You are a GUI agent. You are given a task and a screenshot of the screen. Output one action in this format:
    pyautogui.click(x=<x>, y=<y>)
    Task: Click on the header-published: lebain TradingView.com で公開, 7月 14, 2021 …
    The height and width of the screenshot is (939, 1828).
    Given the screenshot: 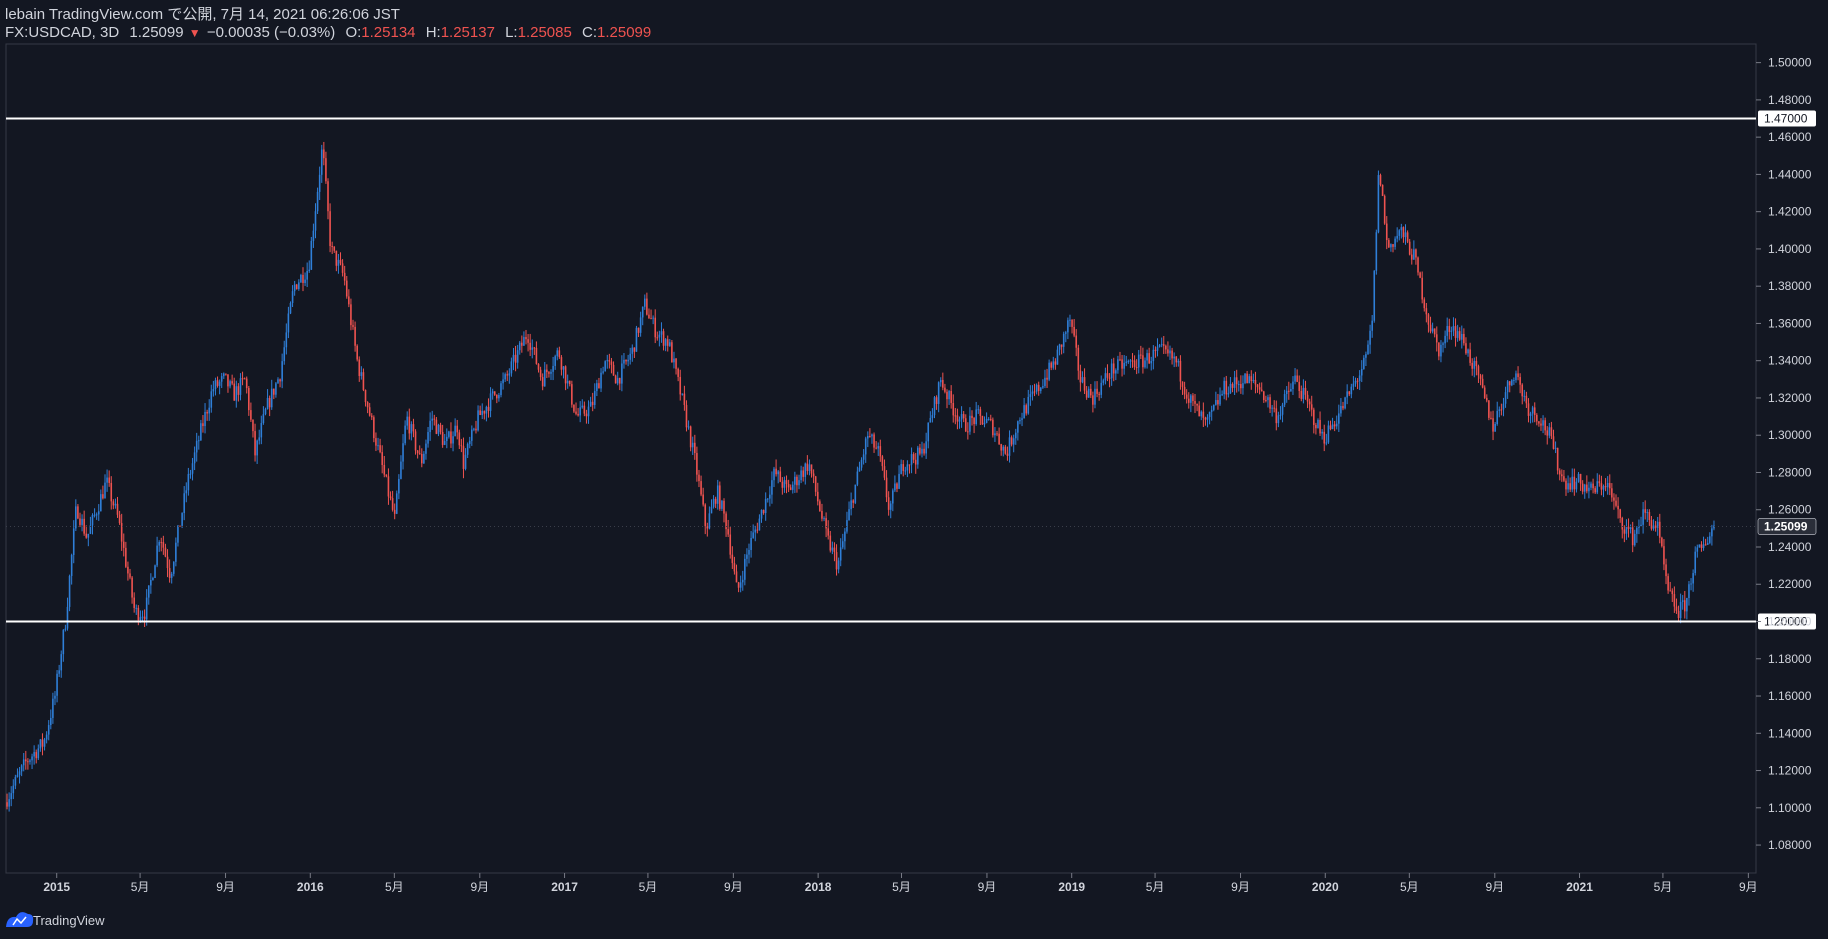 What is the action you would take?
    pyautogui.click(x=202, y=14)
    